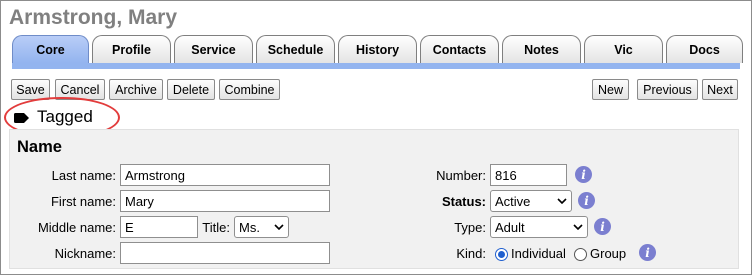 The height and width of the screenshot is (275, 752). I want to click on status-select-value: Active, so click(513, 201).